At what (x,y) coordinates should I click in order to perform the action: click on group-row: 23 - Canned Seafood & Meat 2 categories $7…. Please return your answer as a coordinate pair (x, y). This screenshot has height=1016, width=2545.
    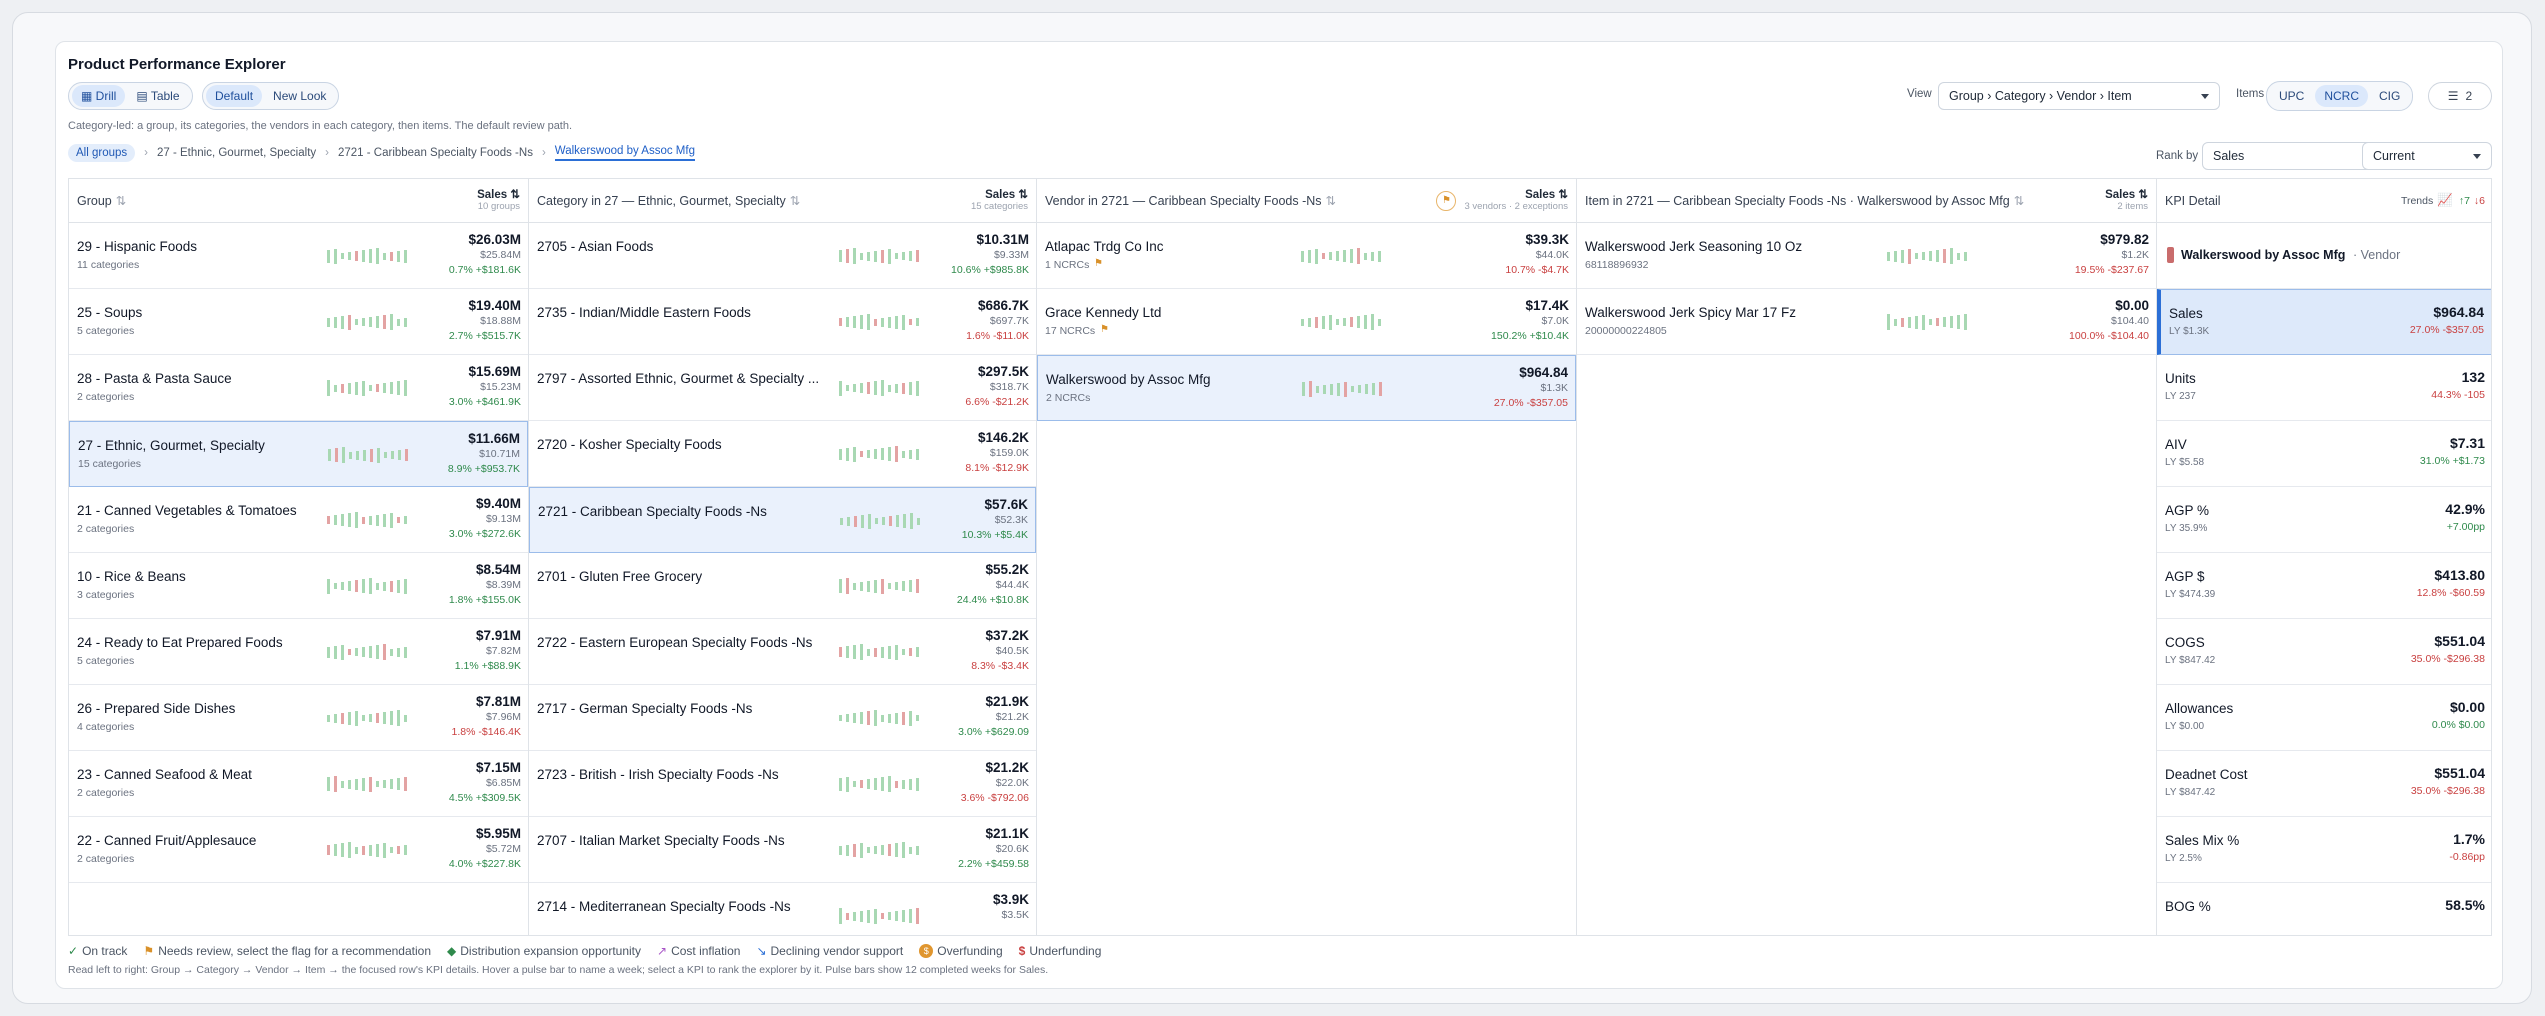
    Looking at the image, I should click on (298, 784).